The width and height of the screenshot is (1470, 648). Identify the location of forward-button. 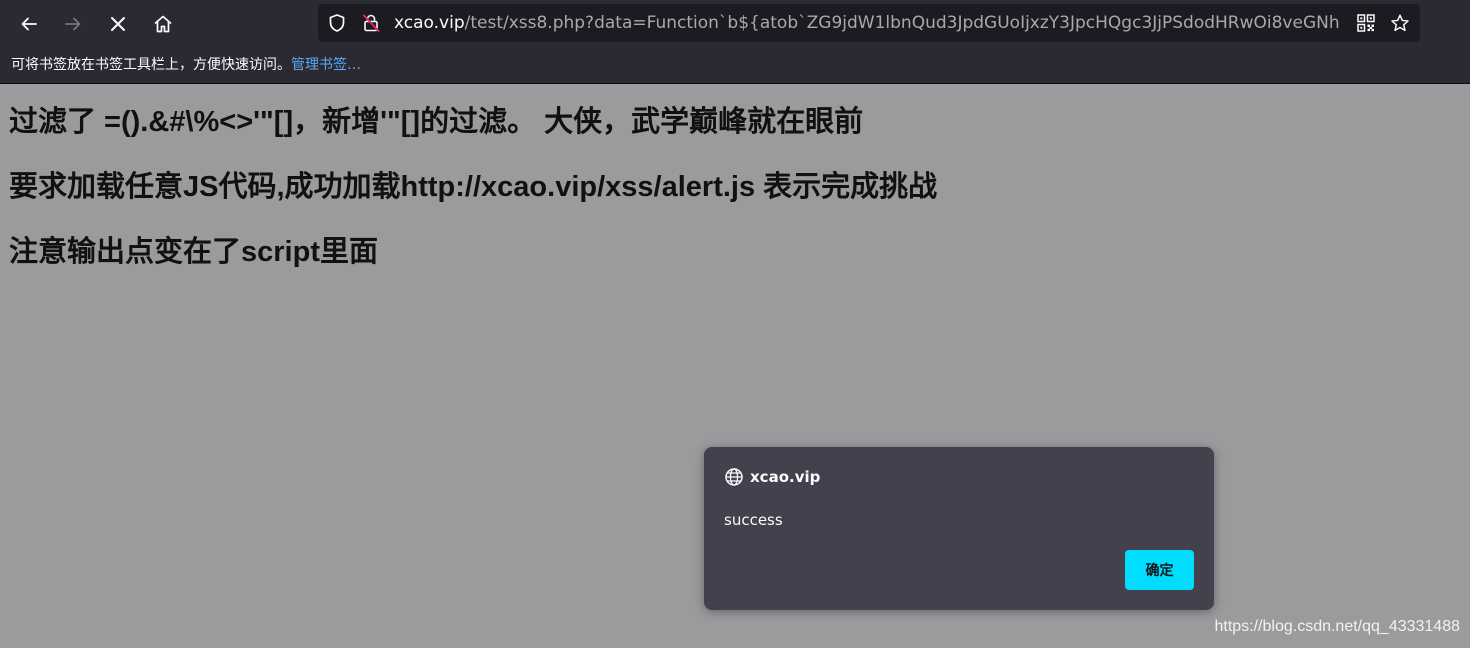
(73, 24).